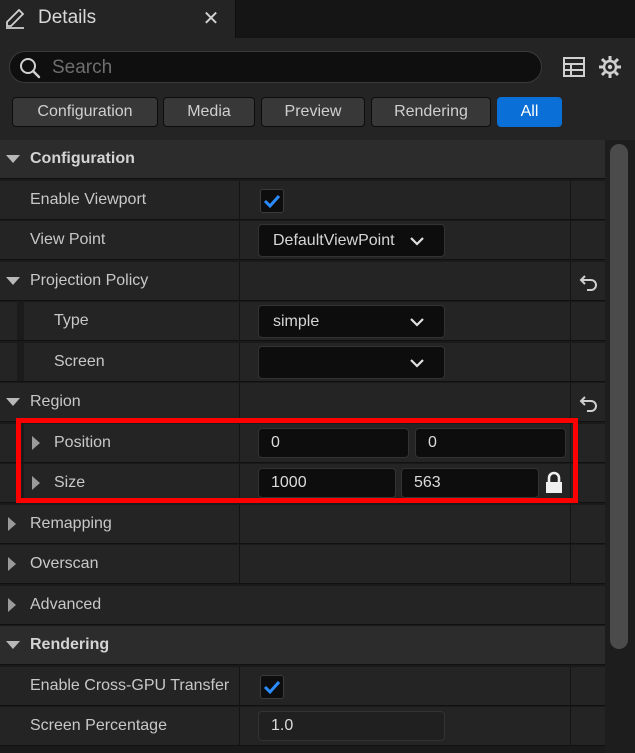 The height and width of the screenshot is (753, 635). Describe the element at coordinates (55, 401) in the screenshot. I see `property-label: Region` at that location.